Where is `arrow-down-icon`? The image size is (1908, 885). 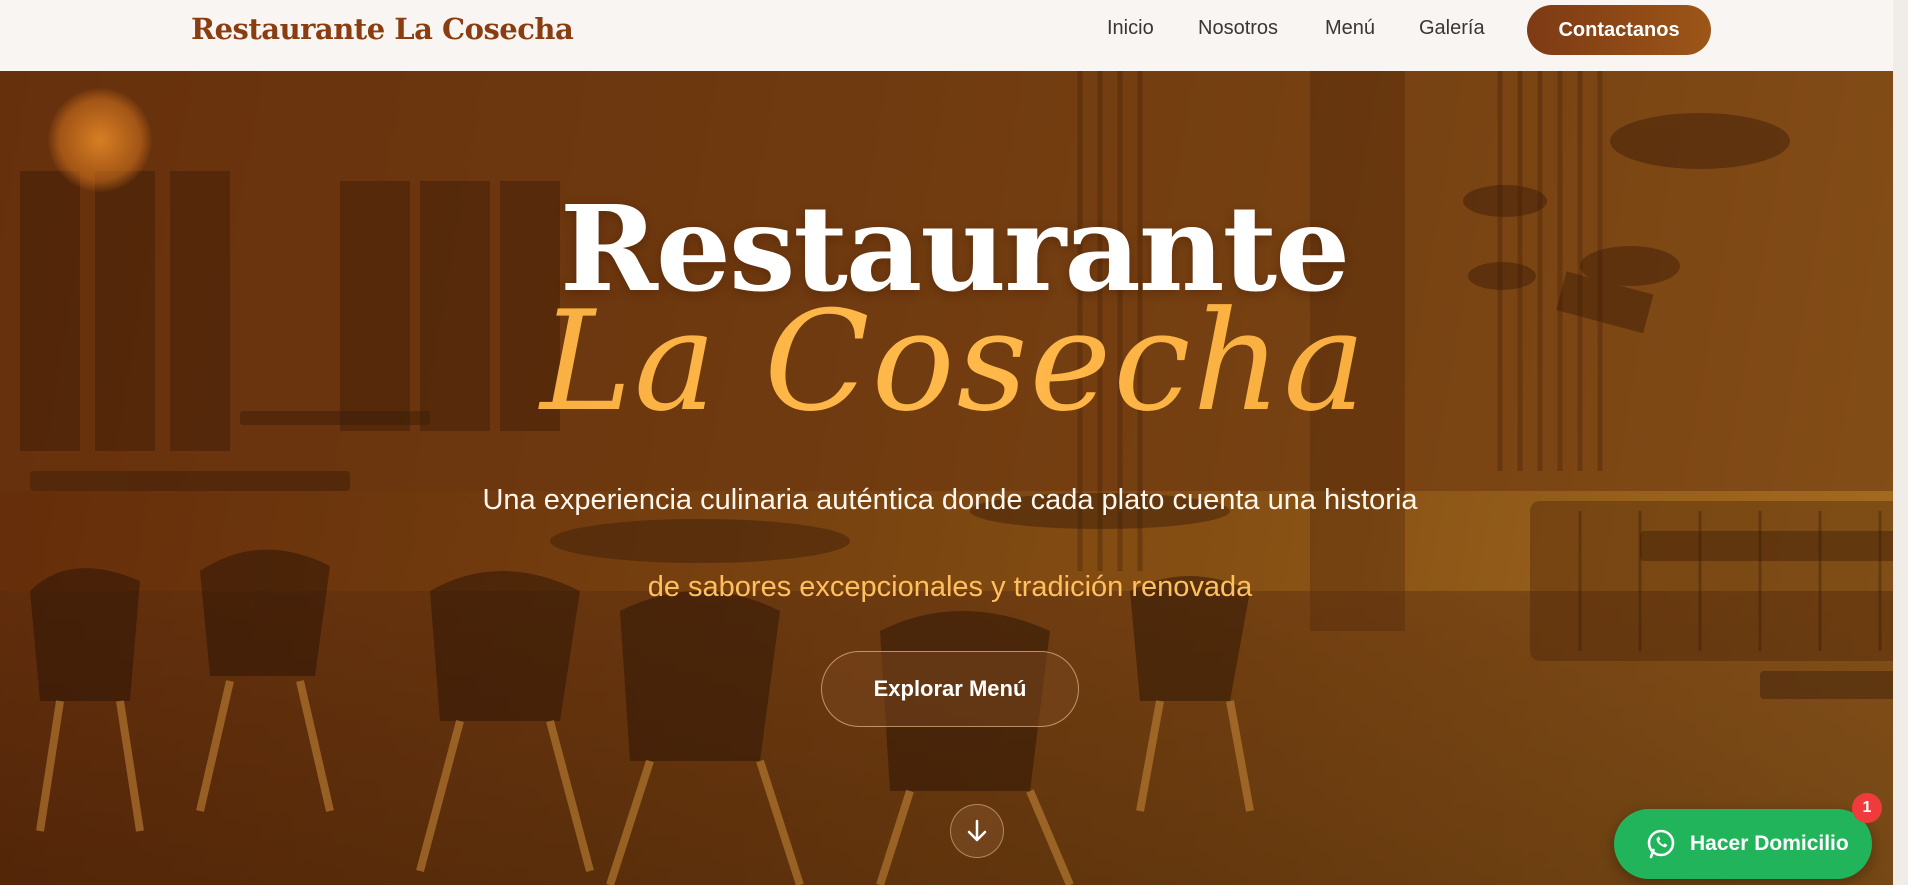
arrow-down-icon is located at coordinates (977, 830).